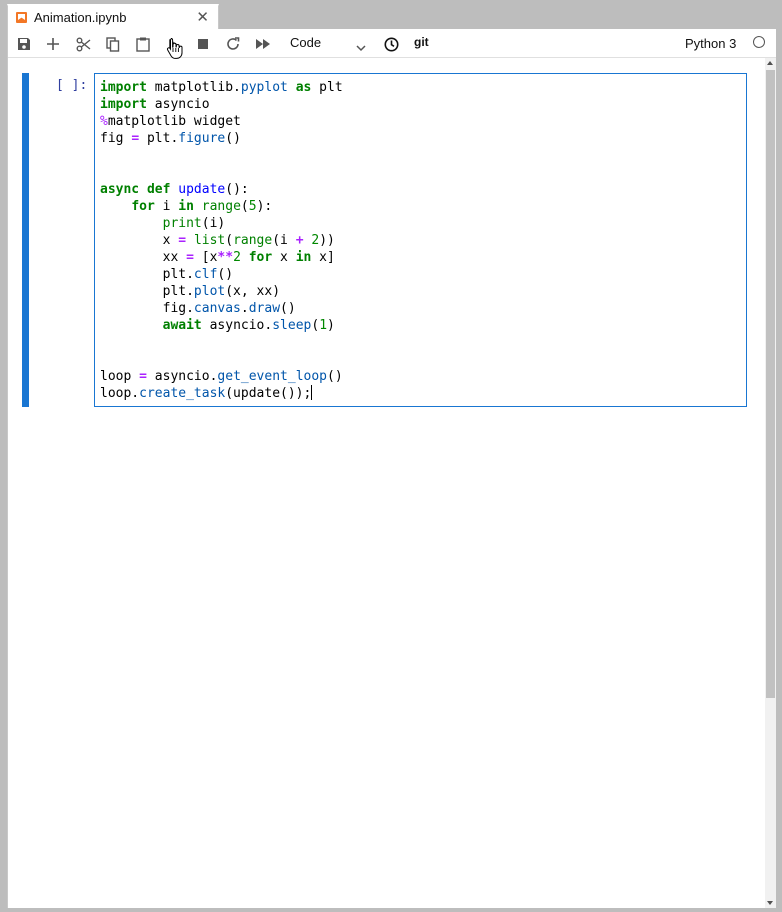 The image size is (782, 912). Describe the element at coordinates (143, 44) in the screenshot. I see `paste-icon` at that location.